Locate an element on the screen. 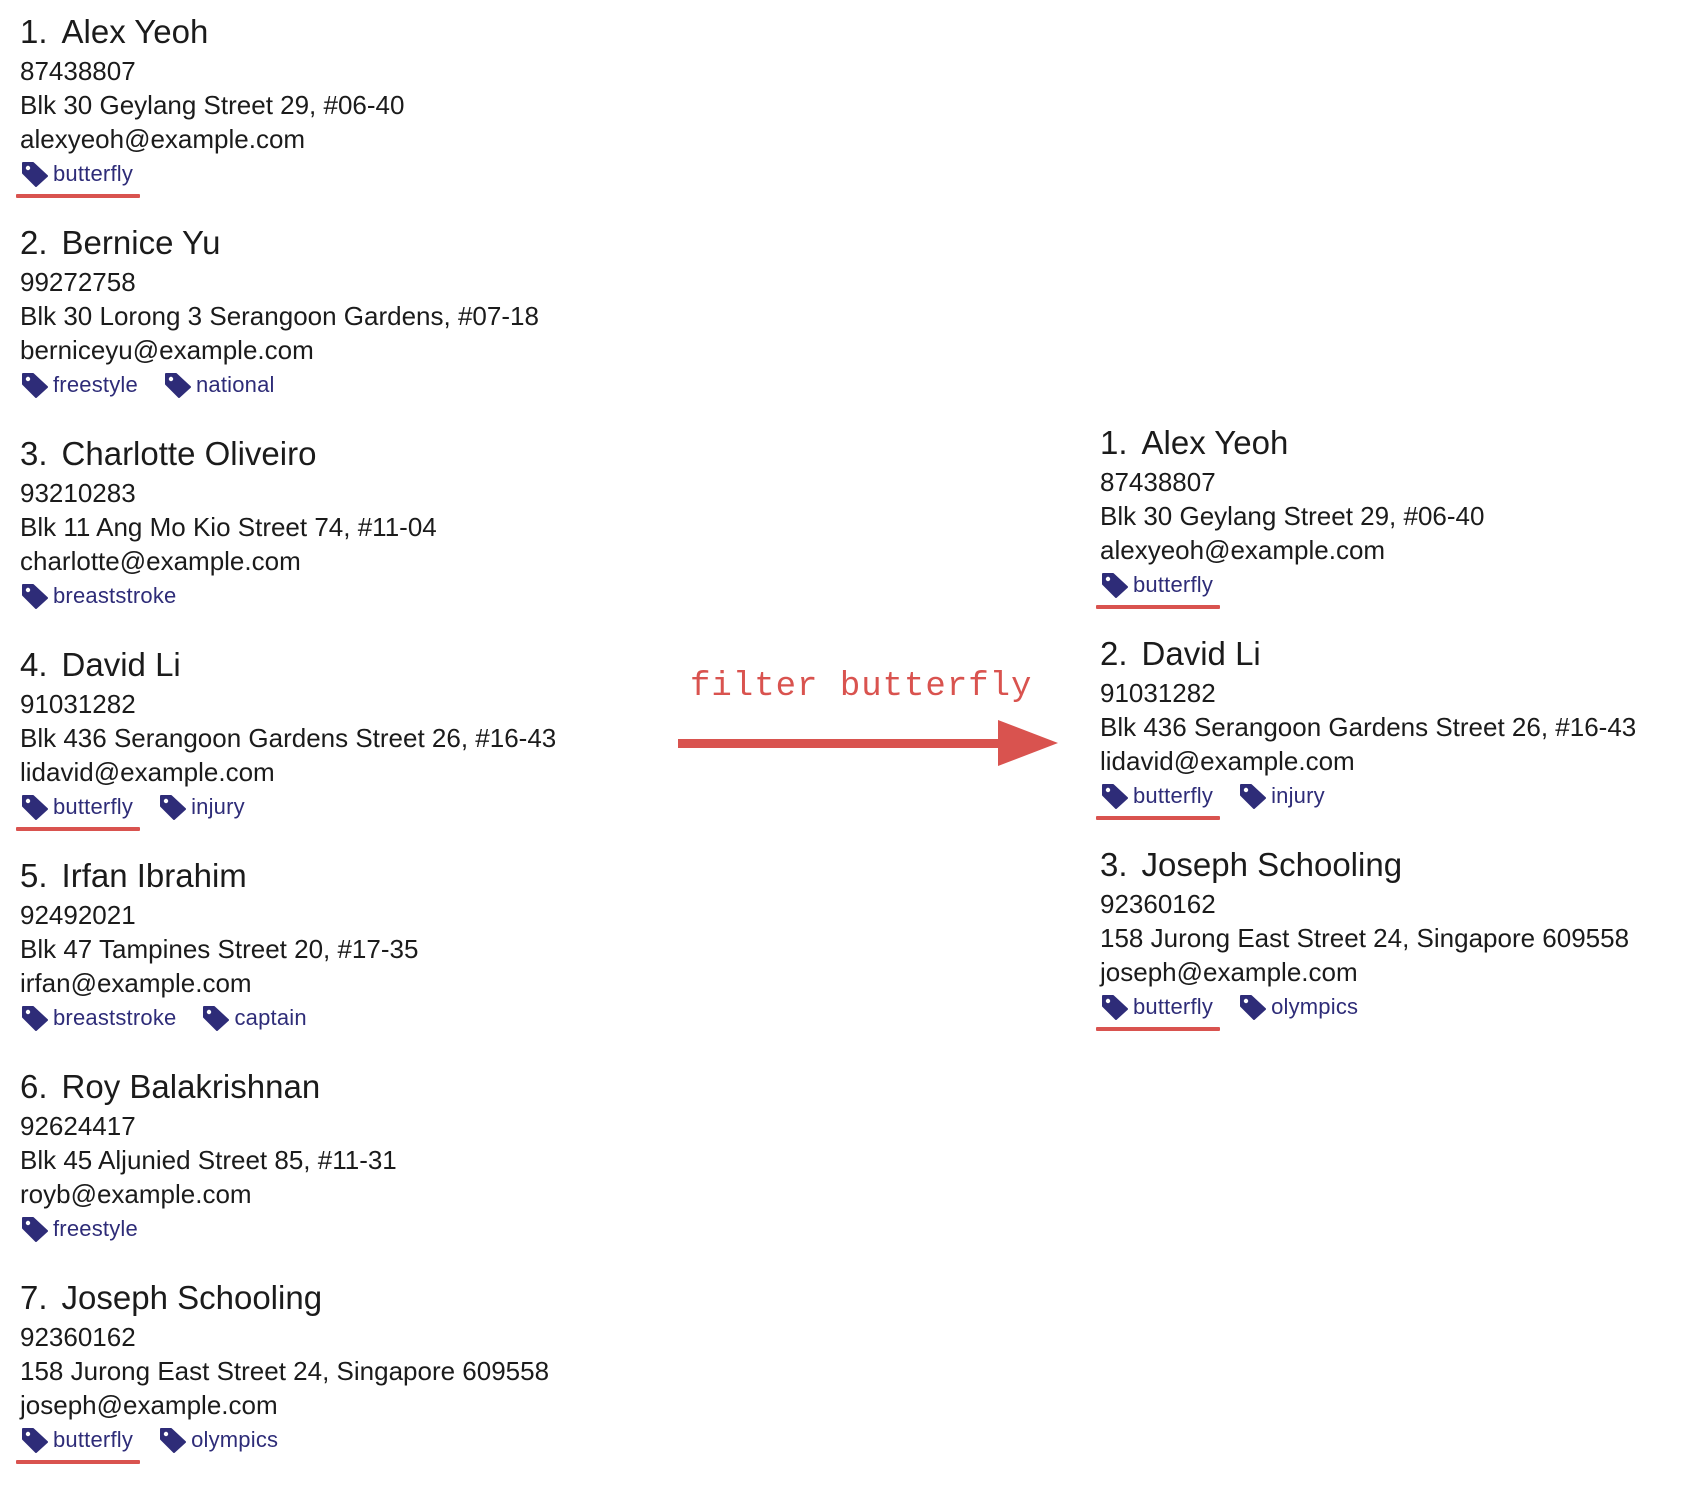  tag: freestyle is located at coordinates (80, 385).